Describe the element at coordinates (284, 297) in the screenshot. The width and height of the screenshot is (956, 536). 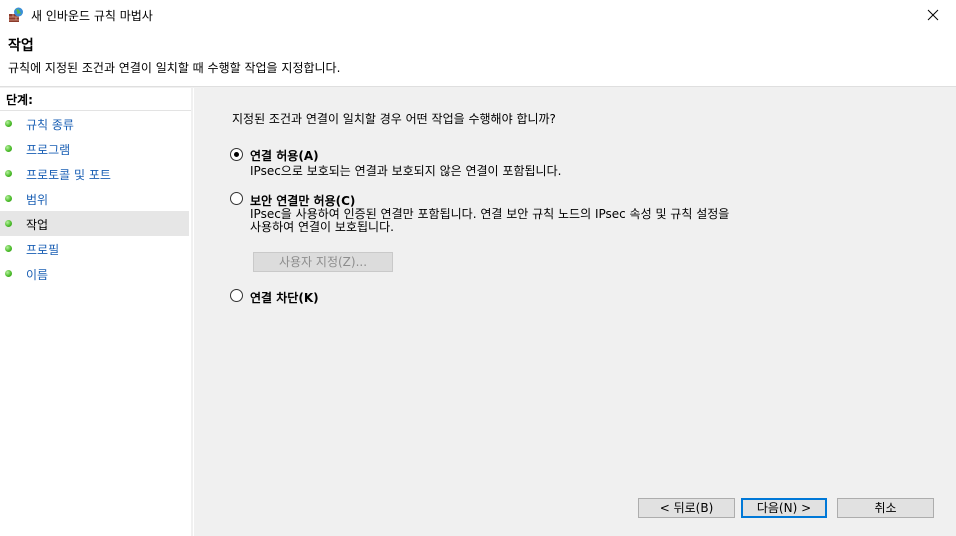
I see `block-connection-label: 연결 차단(K)` at that location.